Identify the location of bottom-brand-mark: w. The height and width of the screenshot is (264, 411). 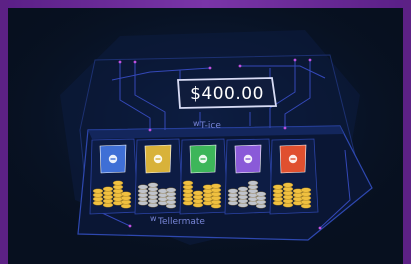
(153, 218).